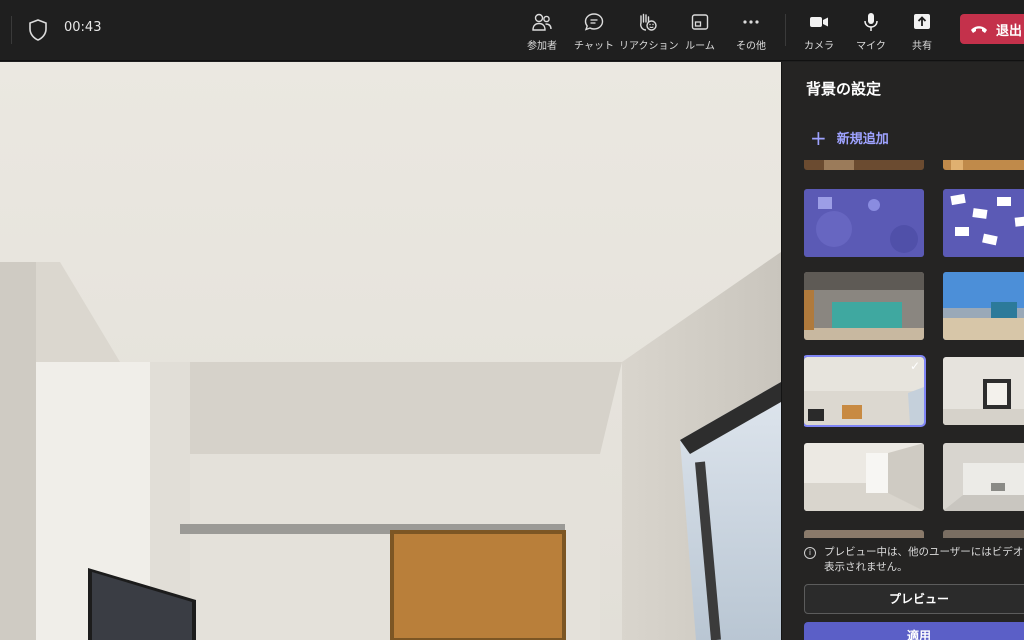 The width and height of the screenshot is (1024, 640). I want to click on reaction-button: リアクション, so click(649, 33).